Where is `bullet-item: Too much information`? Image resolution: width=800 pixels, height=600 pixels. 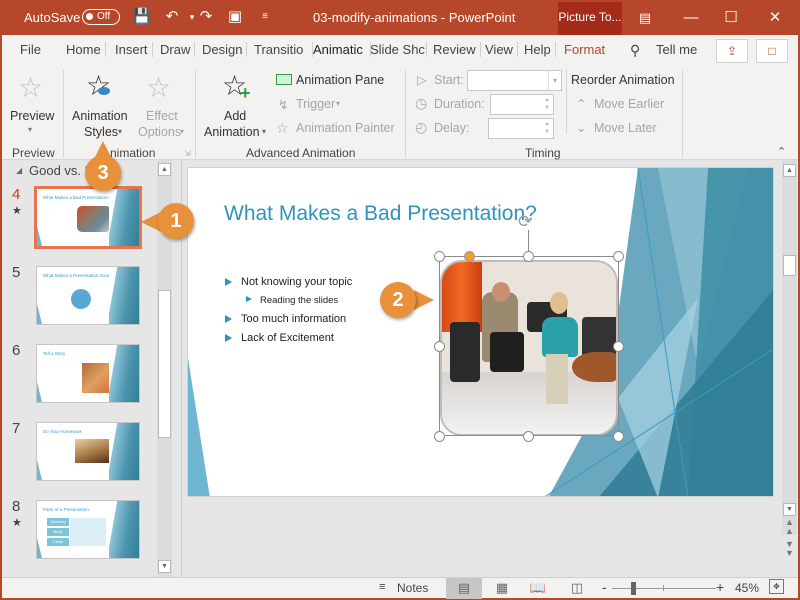
bullet-item: Too much information is located at coordinates (285, 319).